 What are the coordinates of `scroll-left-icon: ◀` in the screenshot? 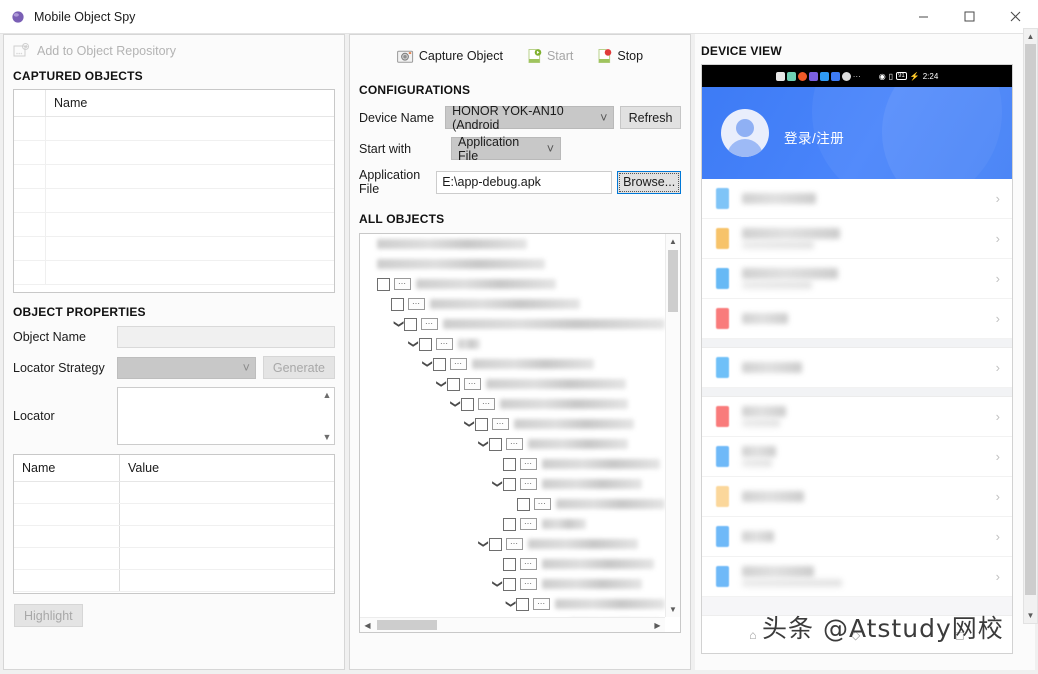 It's located at (367, 625).